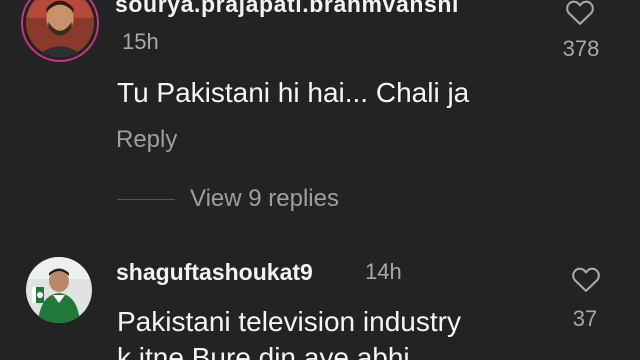 The image size is (640, 360). What do you see at coordinates (585, 318) in the screenshot?
I see `like-count: 37` at bounding box center [585, 318].